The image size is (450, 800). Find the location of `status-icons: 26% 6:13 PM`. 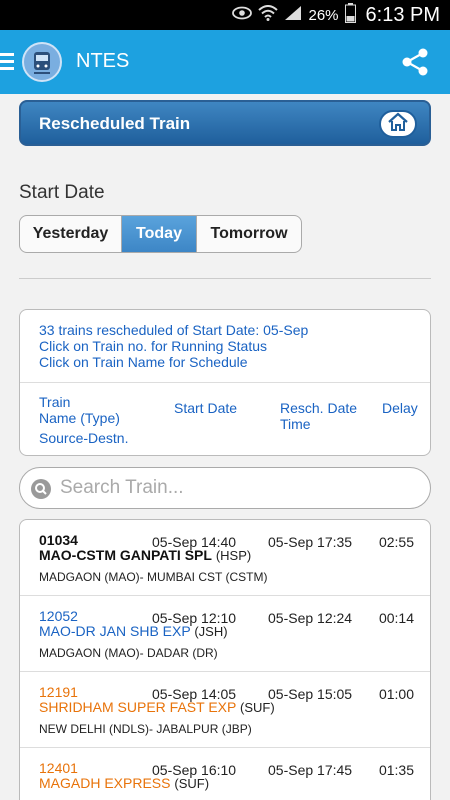

status-icons: 26% 6:13 PM is located at coordinates (336, 15).